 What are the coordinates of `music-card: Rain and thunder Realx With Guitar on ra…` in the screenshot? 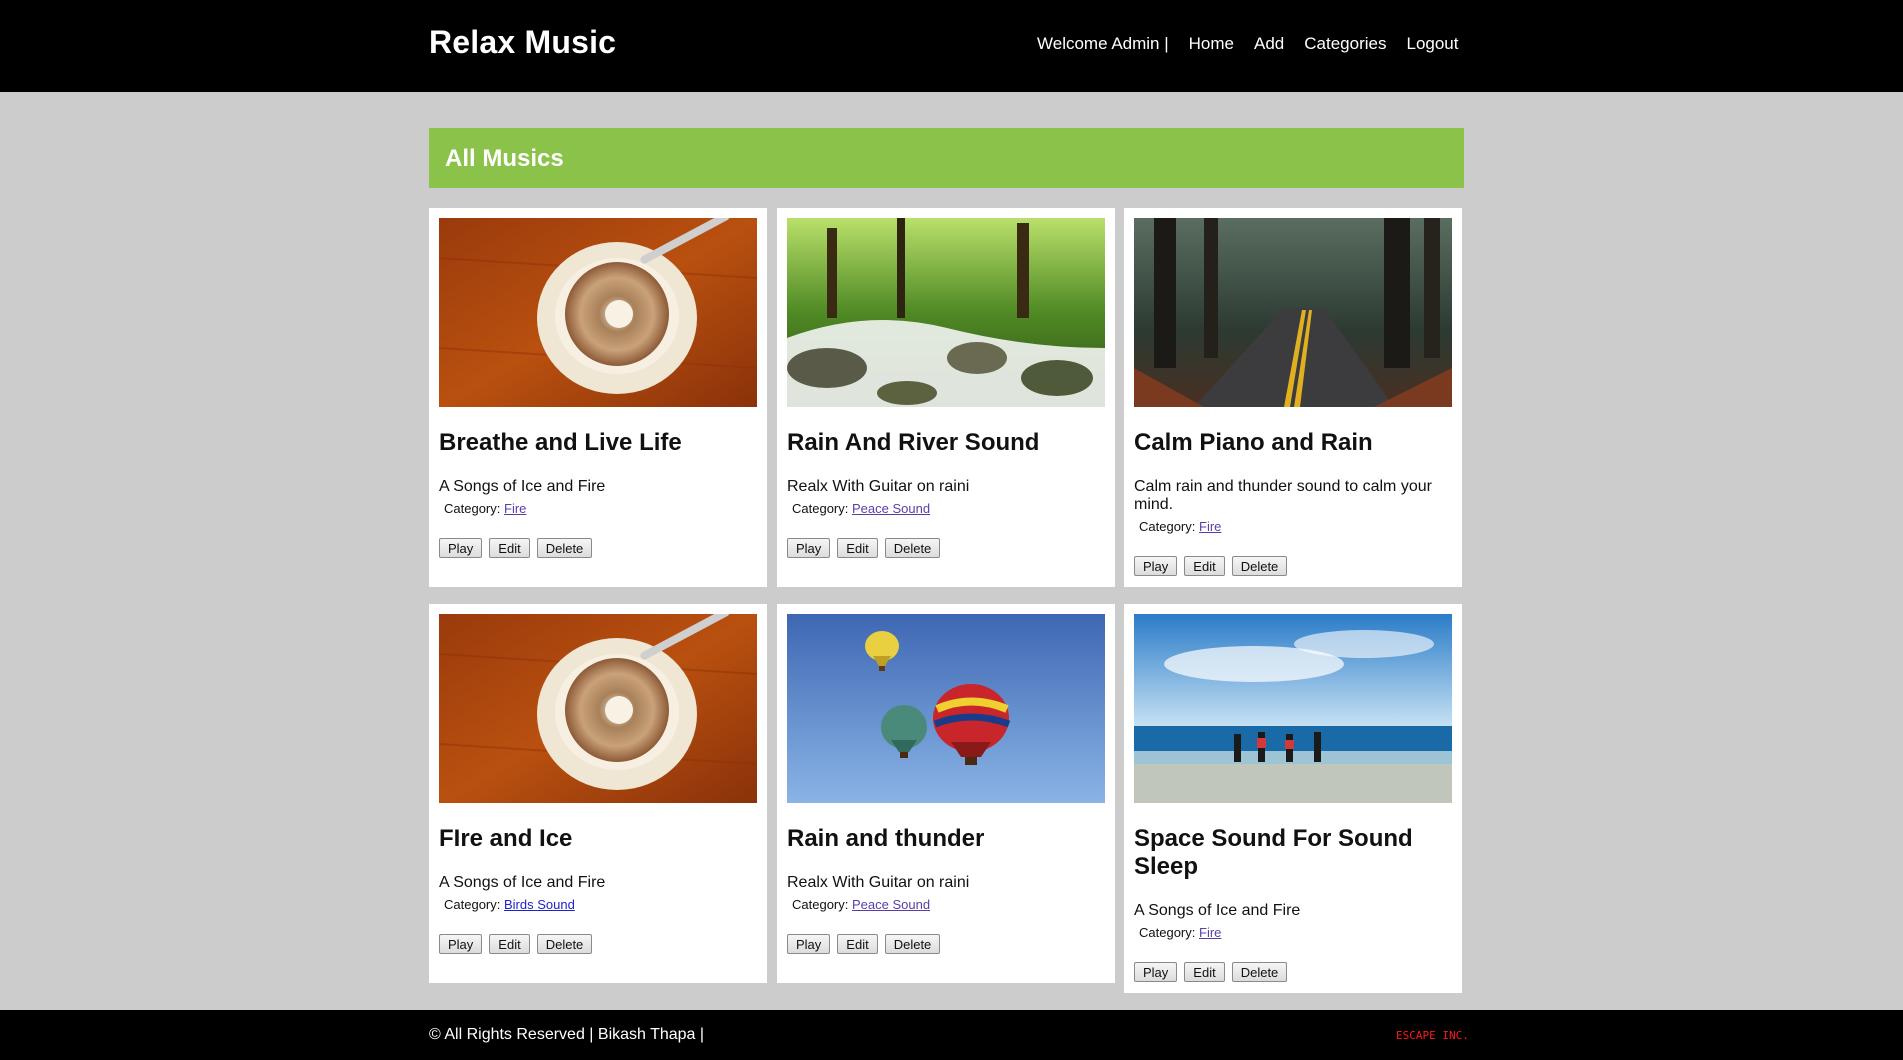 It's located at (946, 793).